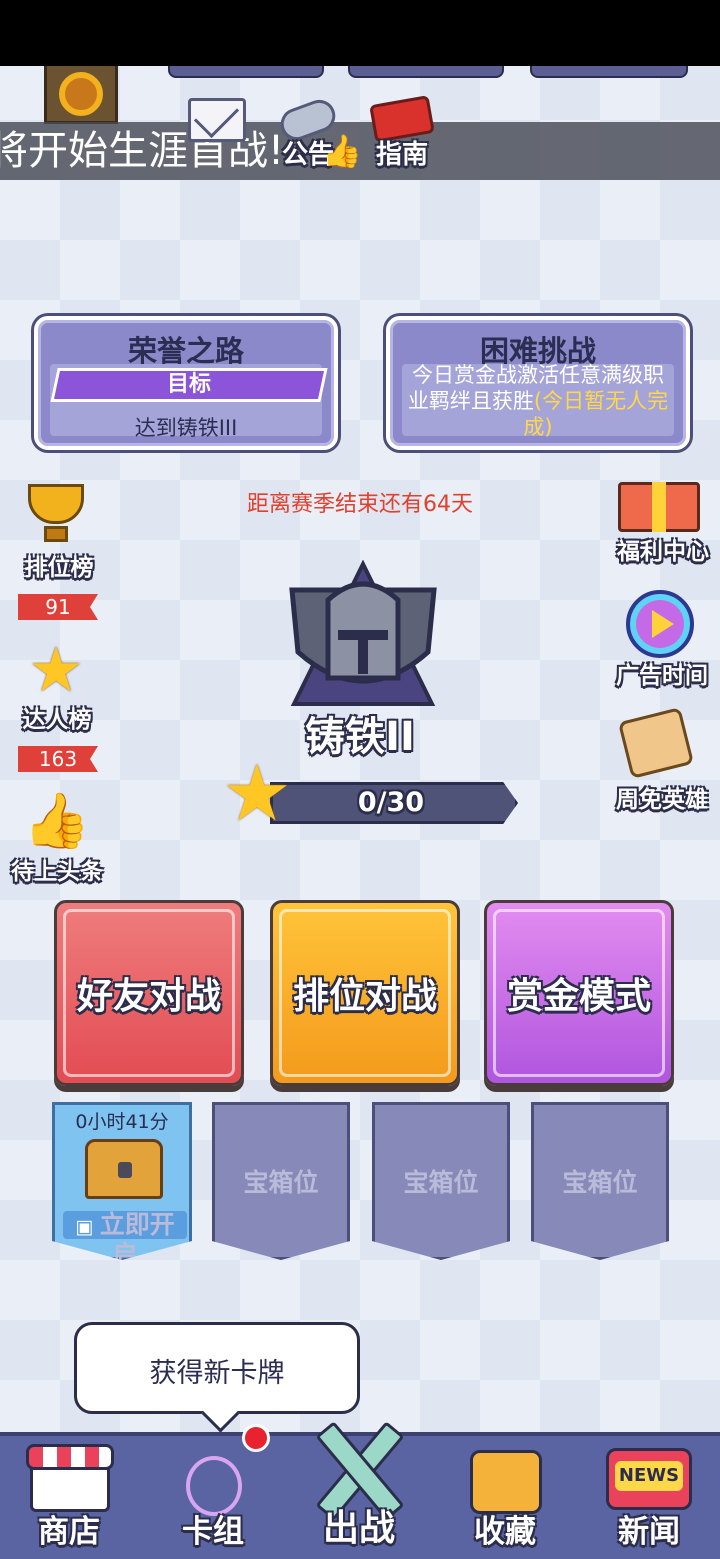 Image resolution: width=720 pixels, height=1559 pixels. I want to click on ad-time-label: 广告时间, so click(662, 673).